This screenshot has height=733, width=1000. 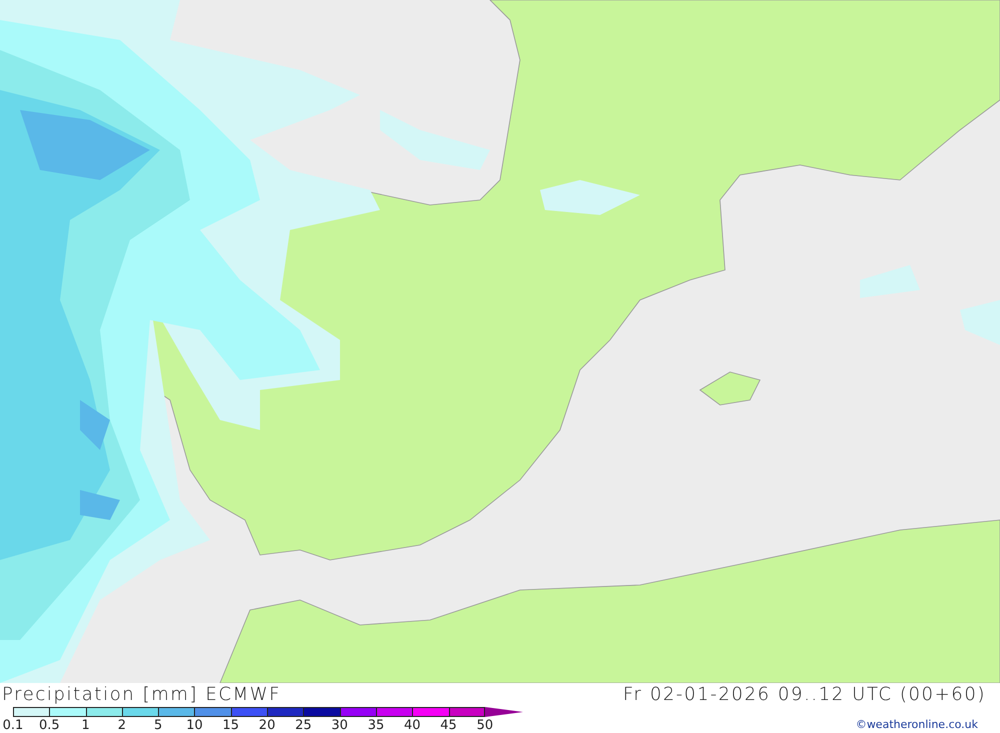 I want to click on legend-label: 1, so click(x=85, y=725).